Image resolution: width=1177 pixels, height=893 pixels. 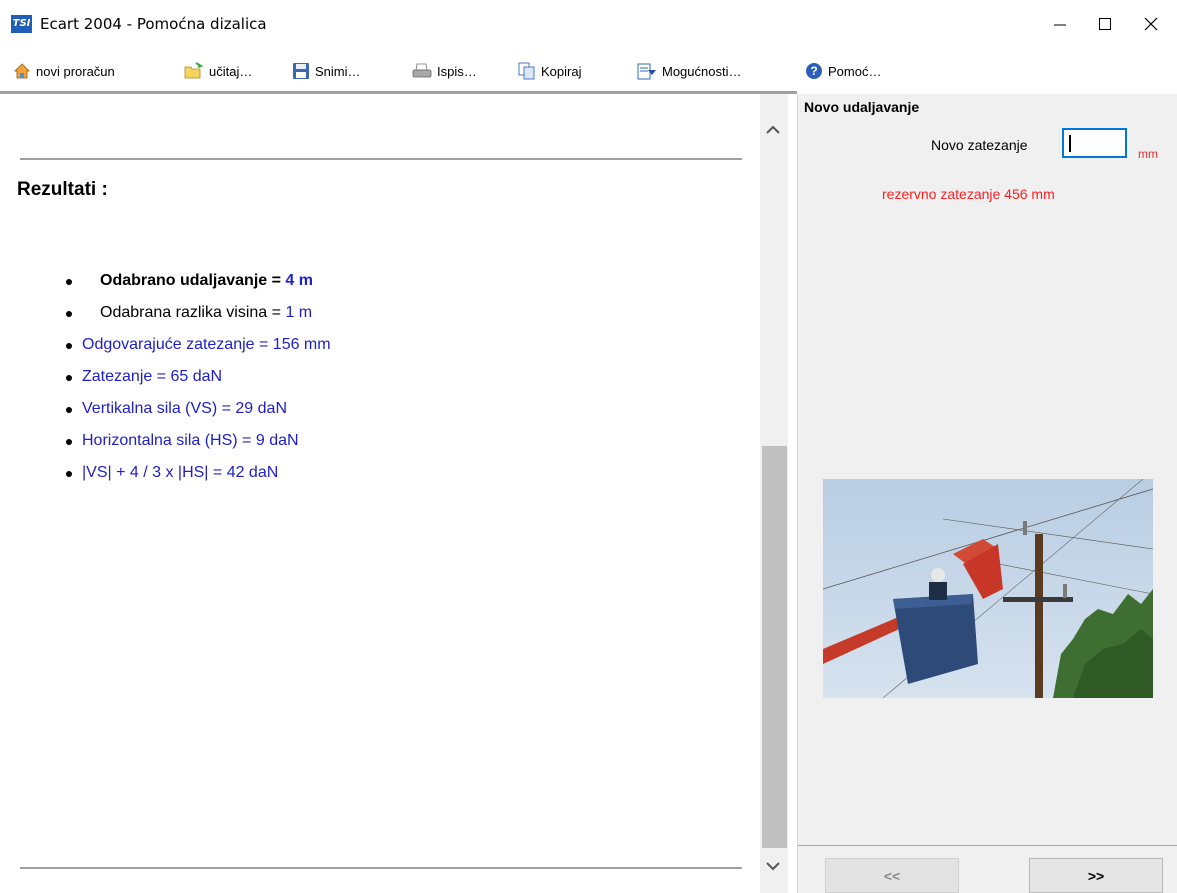 I want to click on app-logo-icon: TSI, so click(x=21, y=24).